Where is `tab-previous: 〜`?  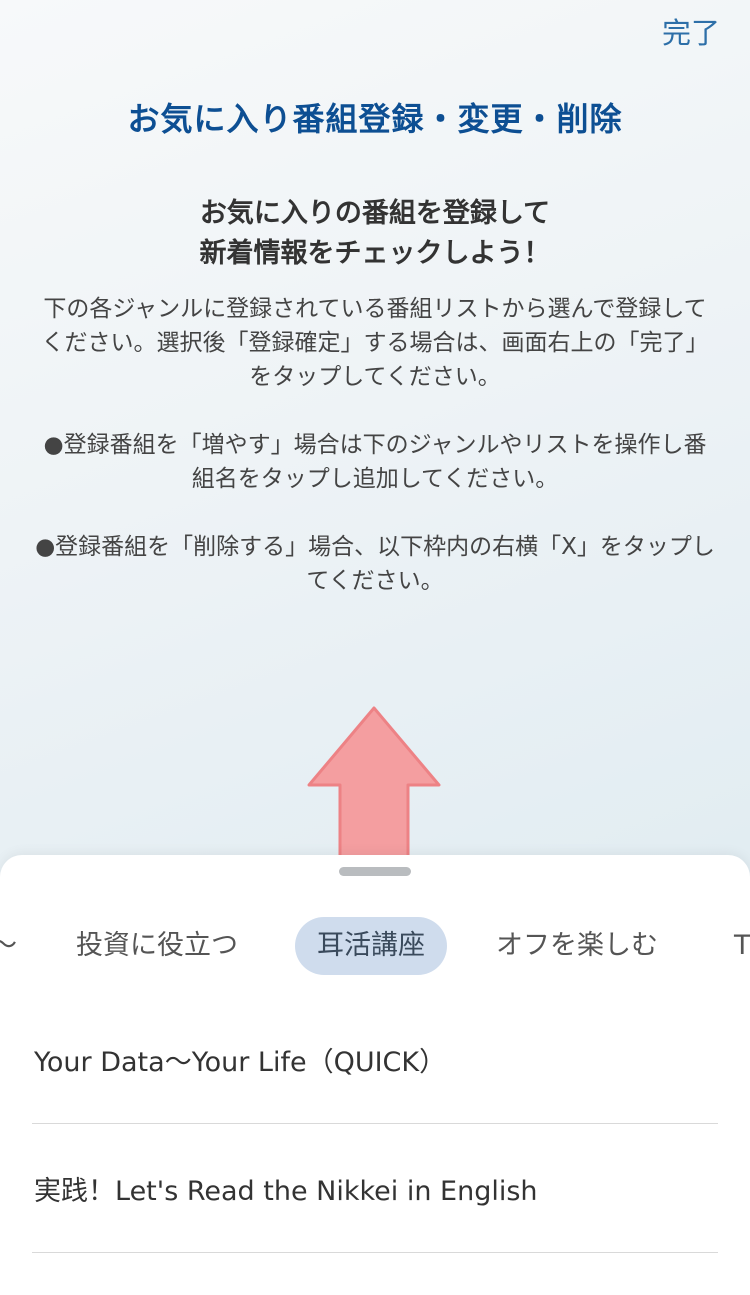 tab-previous: 〜 is located at coordinates (8, 946).